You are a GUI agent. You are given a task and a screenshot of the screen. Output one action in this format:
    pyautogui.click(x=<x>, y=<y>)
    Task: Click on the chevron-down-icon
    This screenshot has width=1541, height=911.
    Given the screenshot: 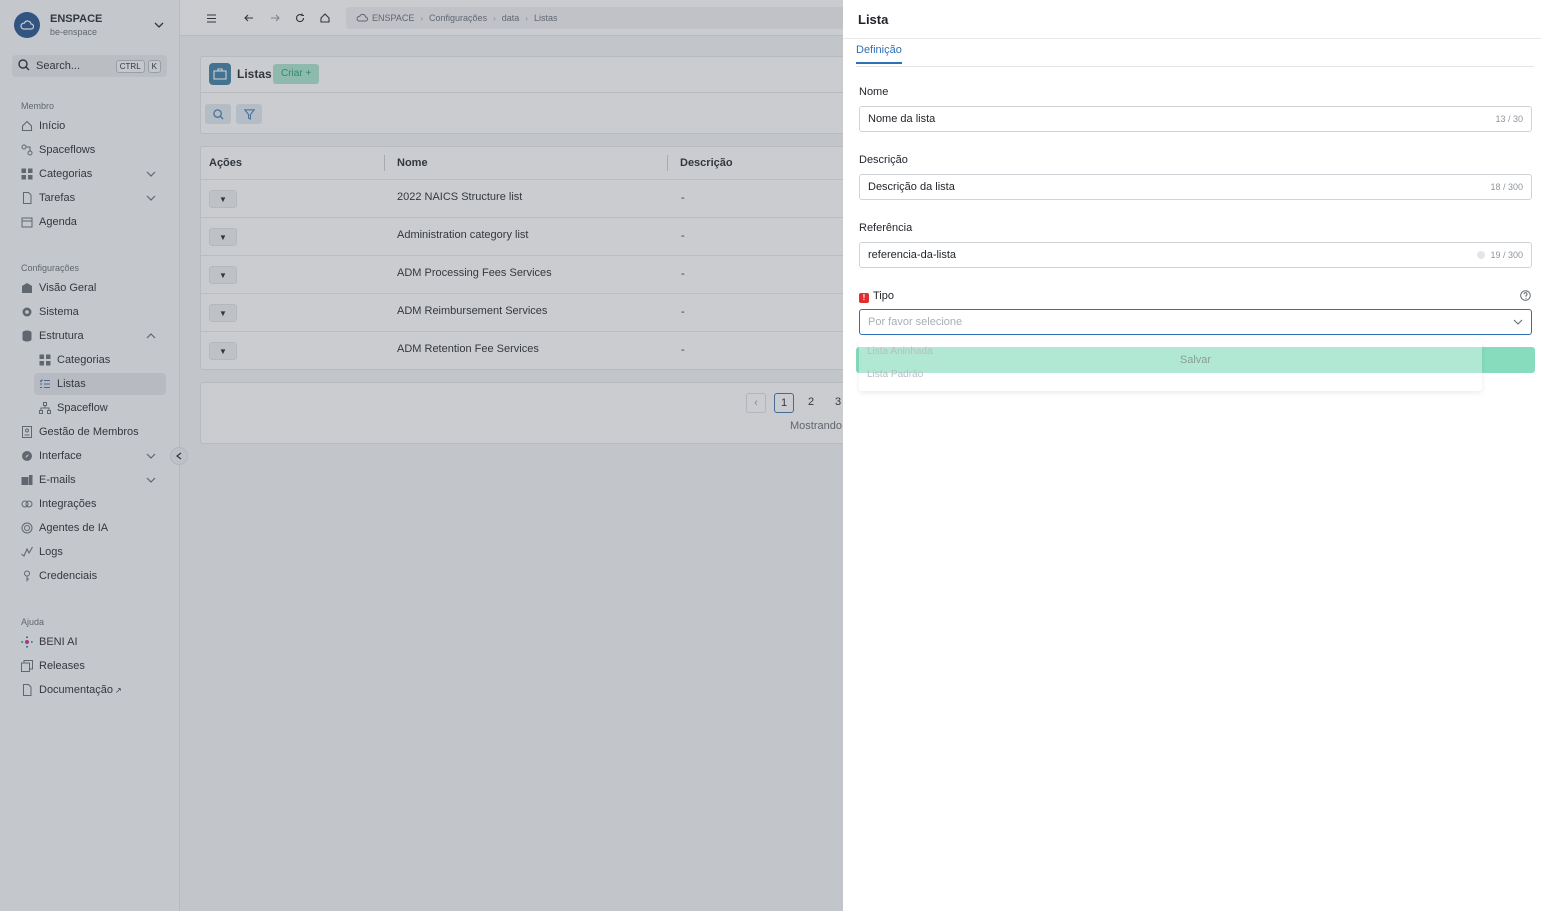 What is the action you would take?
    pyautogui.click(x=1518, y=322)
    